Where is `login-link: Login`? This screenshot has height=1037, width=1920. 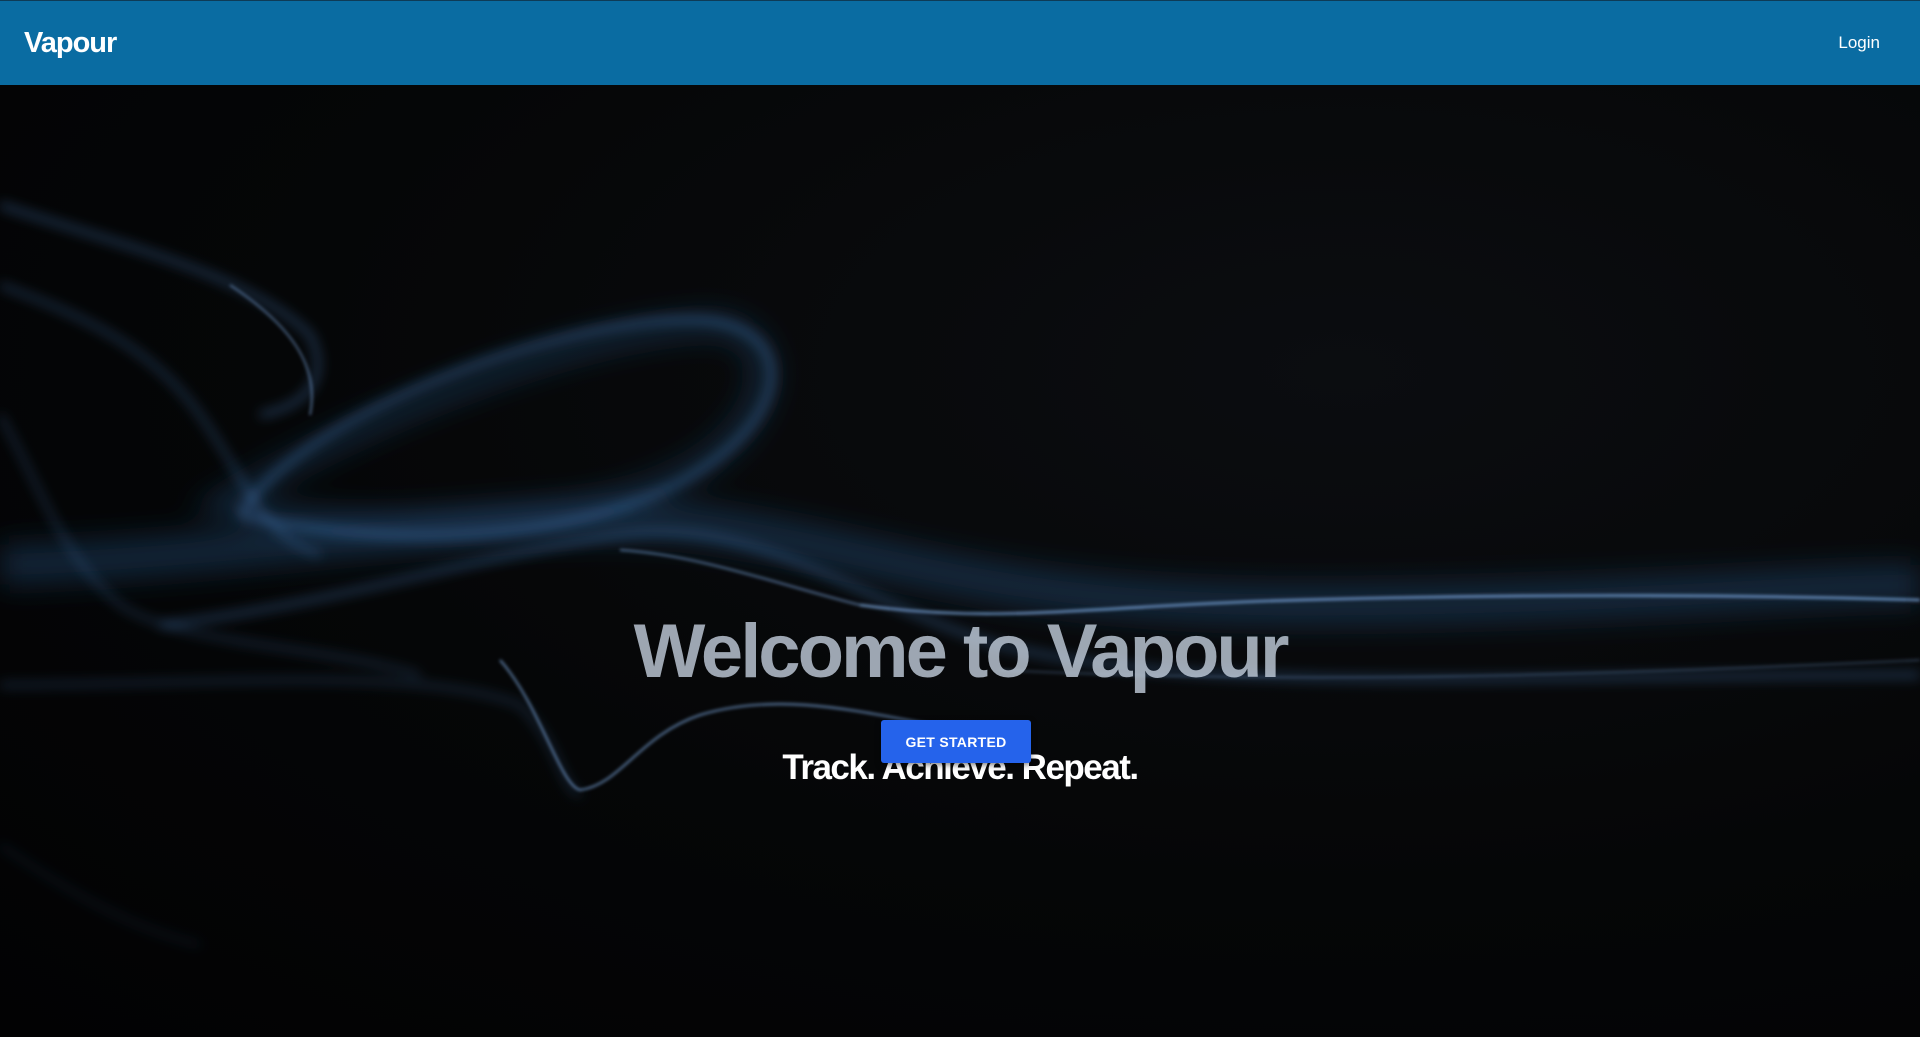 login-link: Login is located at coordinates (1859, 43).